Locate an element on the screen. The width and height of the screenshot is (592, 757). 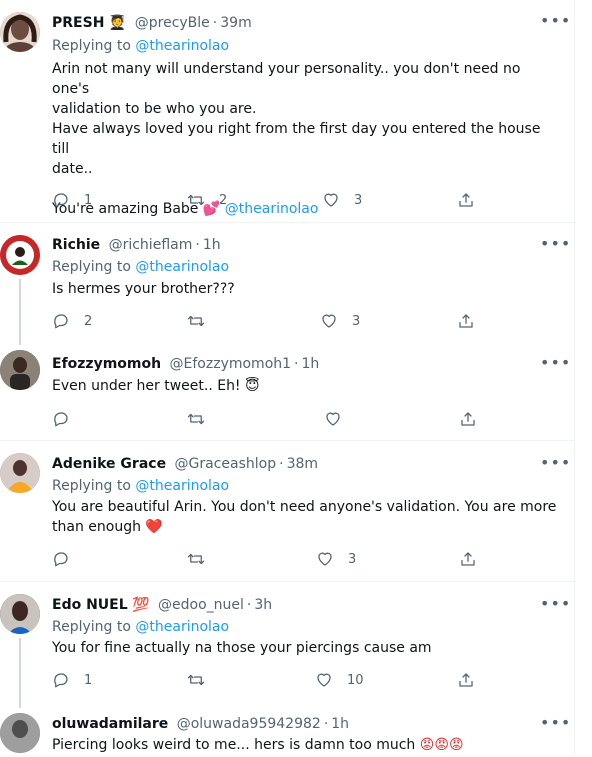
display-name: Edo NUEL is located at coordinates (90, 605).